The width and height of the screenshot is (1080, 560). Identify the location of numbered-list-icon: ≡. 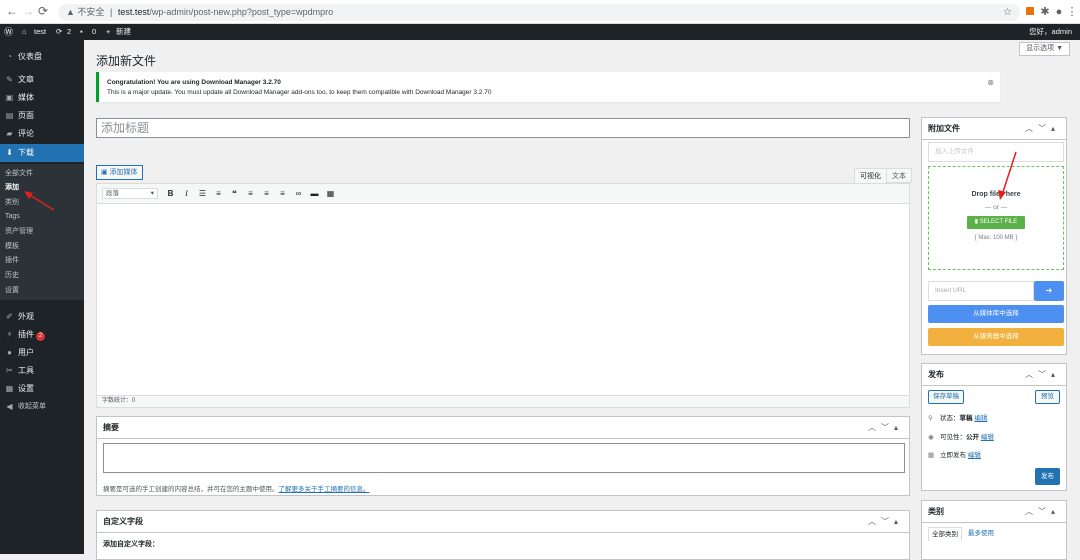
(218, 194).